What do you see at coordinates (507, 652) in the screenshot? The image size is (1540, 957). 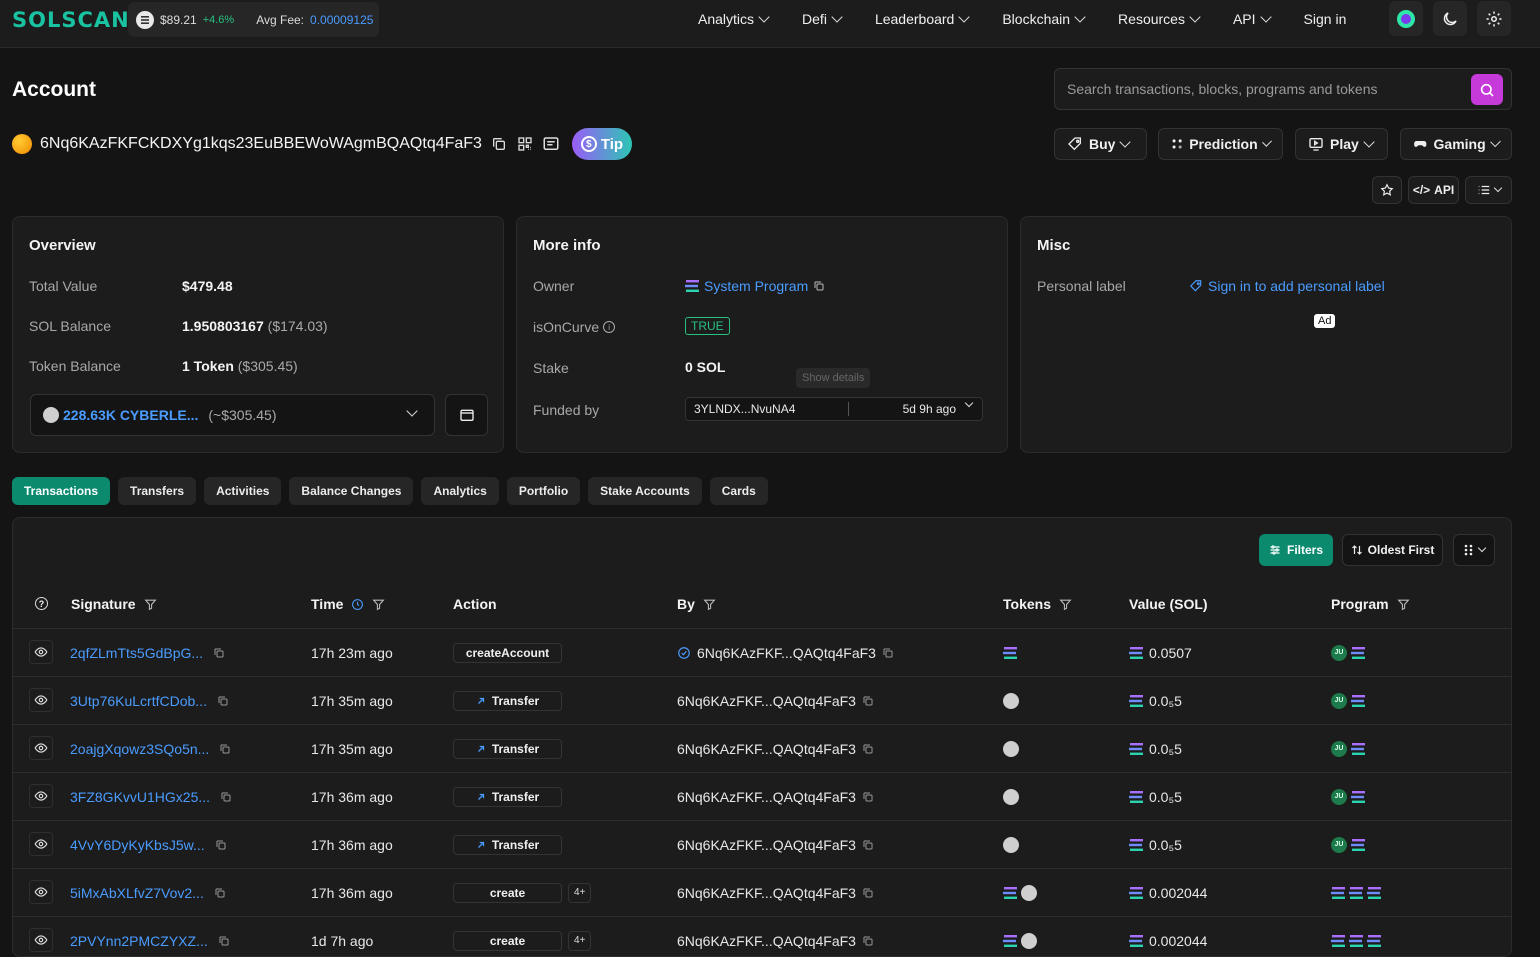 I see `action-badge: createAccount` at bounding box center [507, 652].